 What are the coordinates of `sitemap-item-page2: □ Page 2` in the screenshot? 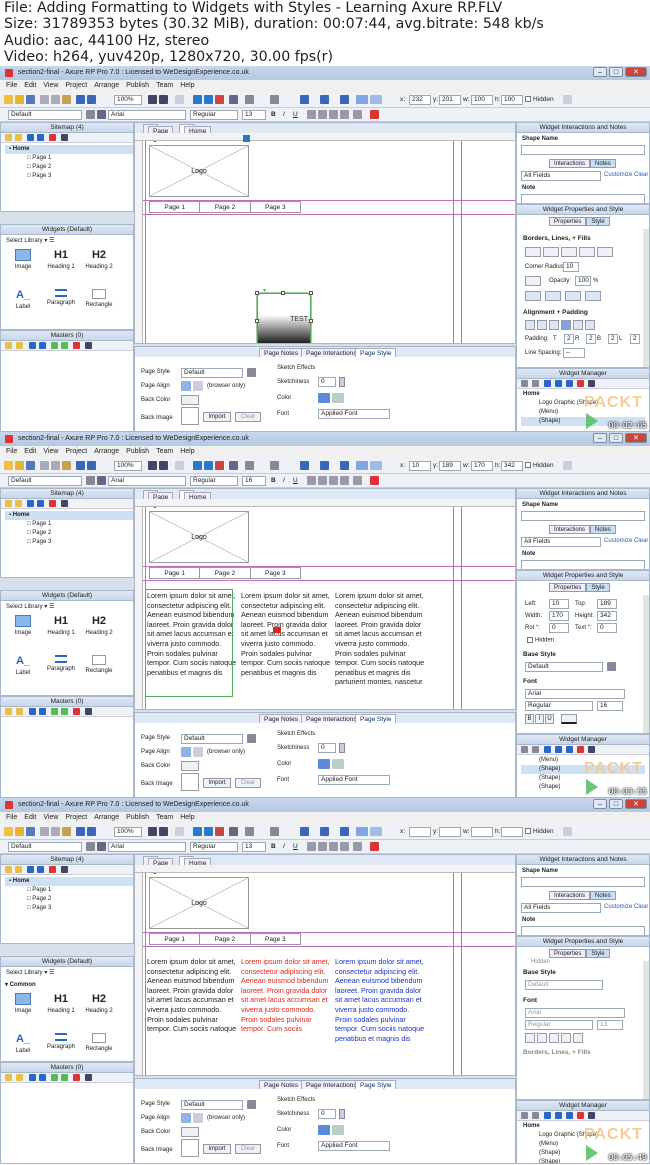 It's located at (69, 533).